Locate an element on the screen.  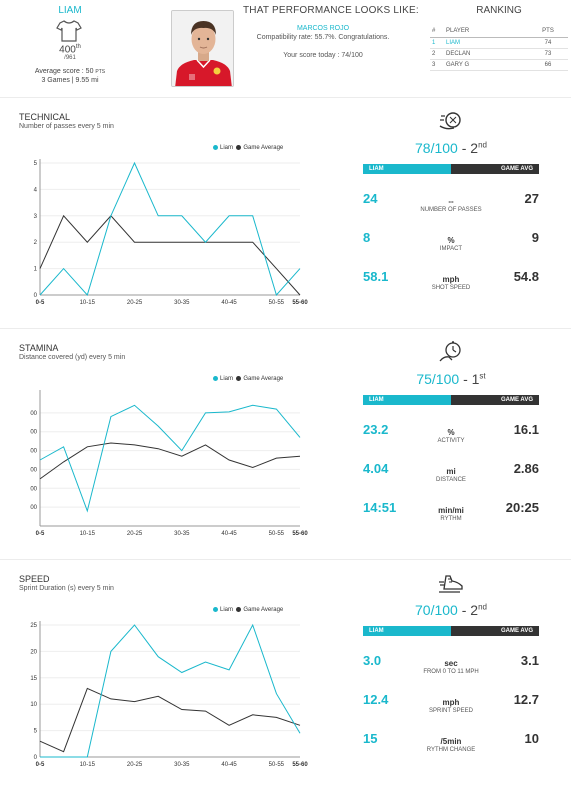
divider is located at coordinates (285, 97).